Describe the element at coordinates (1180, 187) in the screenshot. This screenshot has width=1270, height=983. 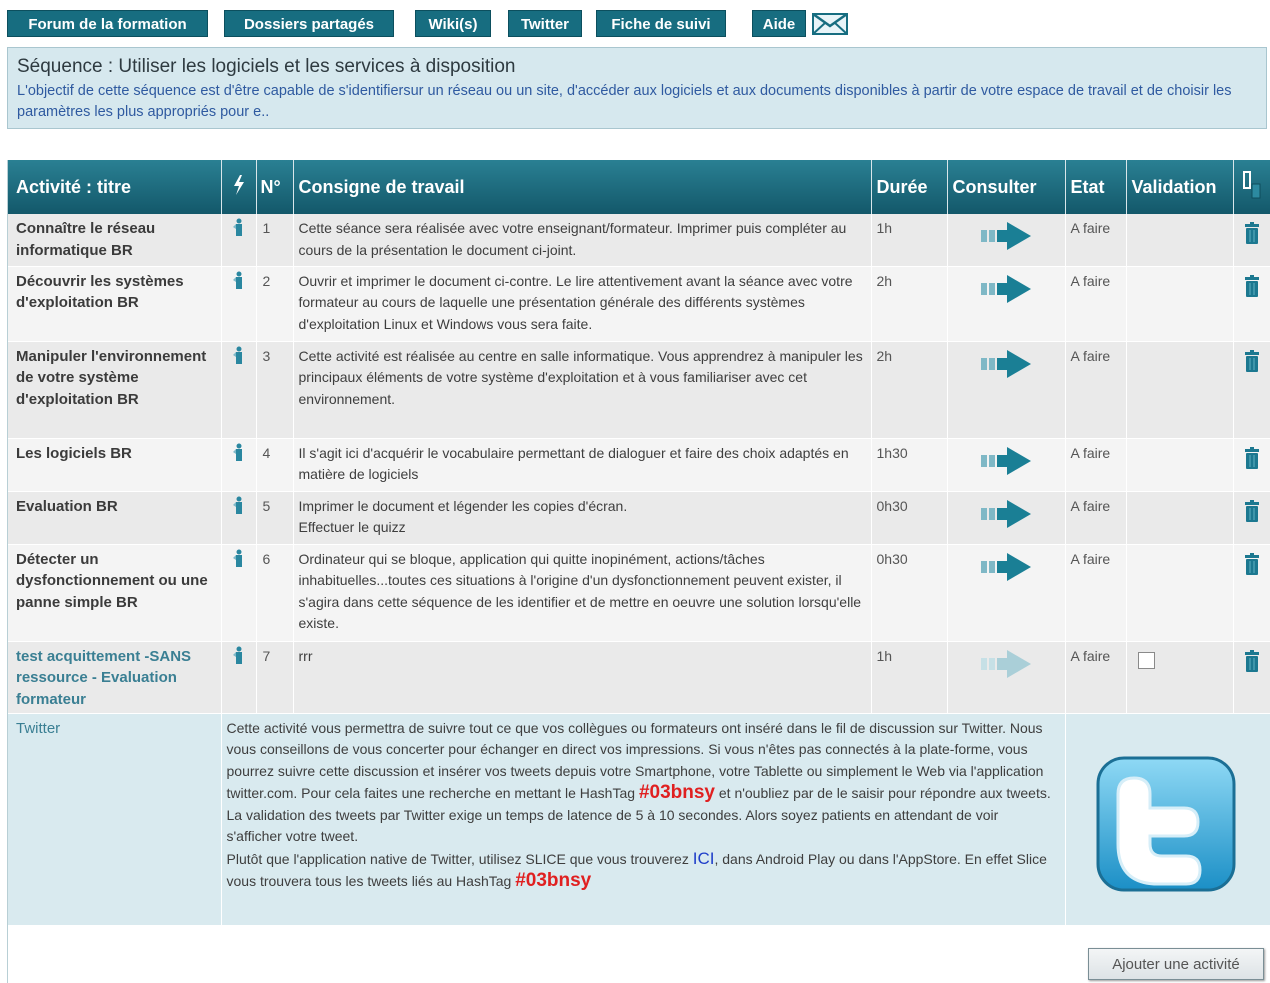
I see `header-validation: Validation` at that location.